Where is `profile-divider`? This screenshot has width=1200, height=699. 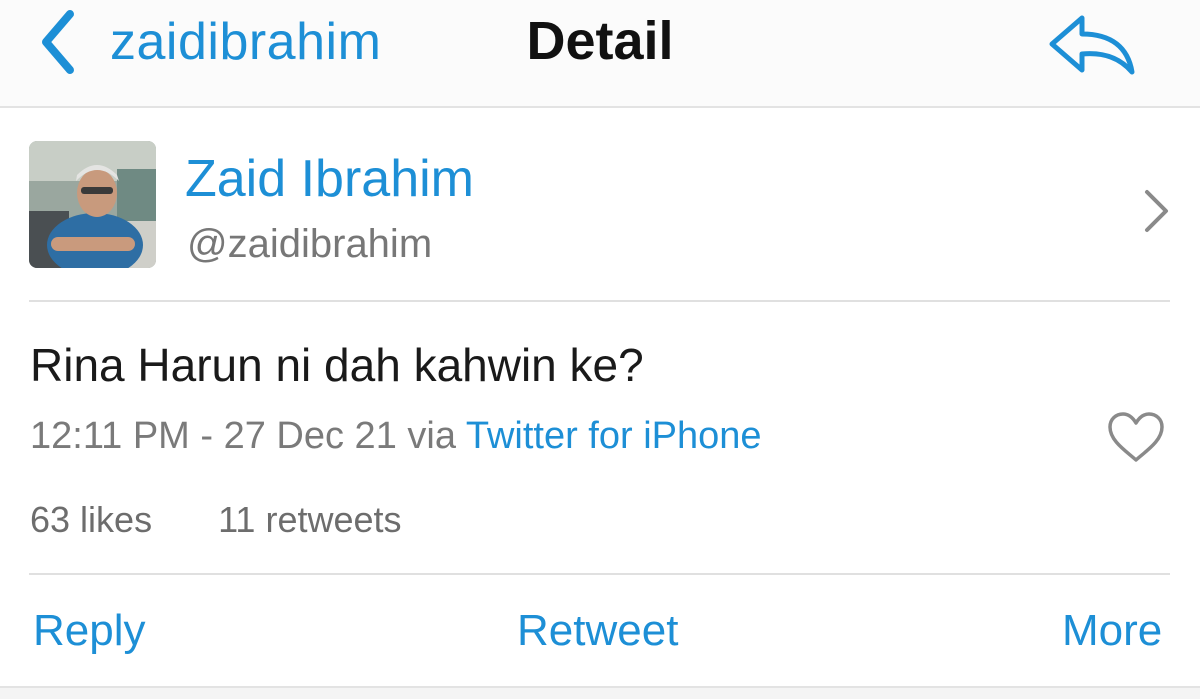
profile-divider is located at coordinates (599, 301).